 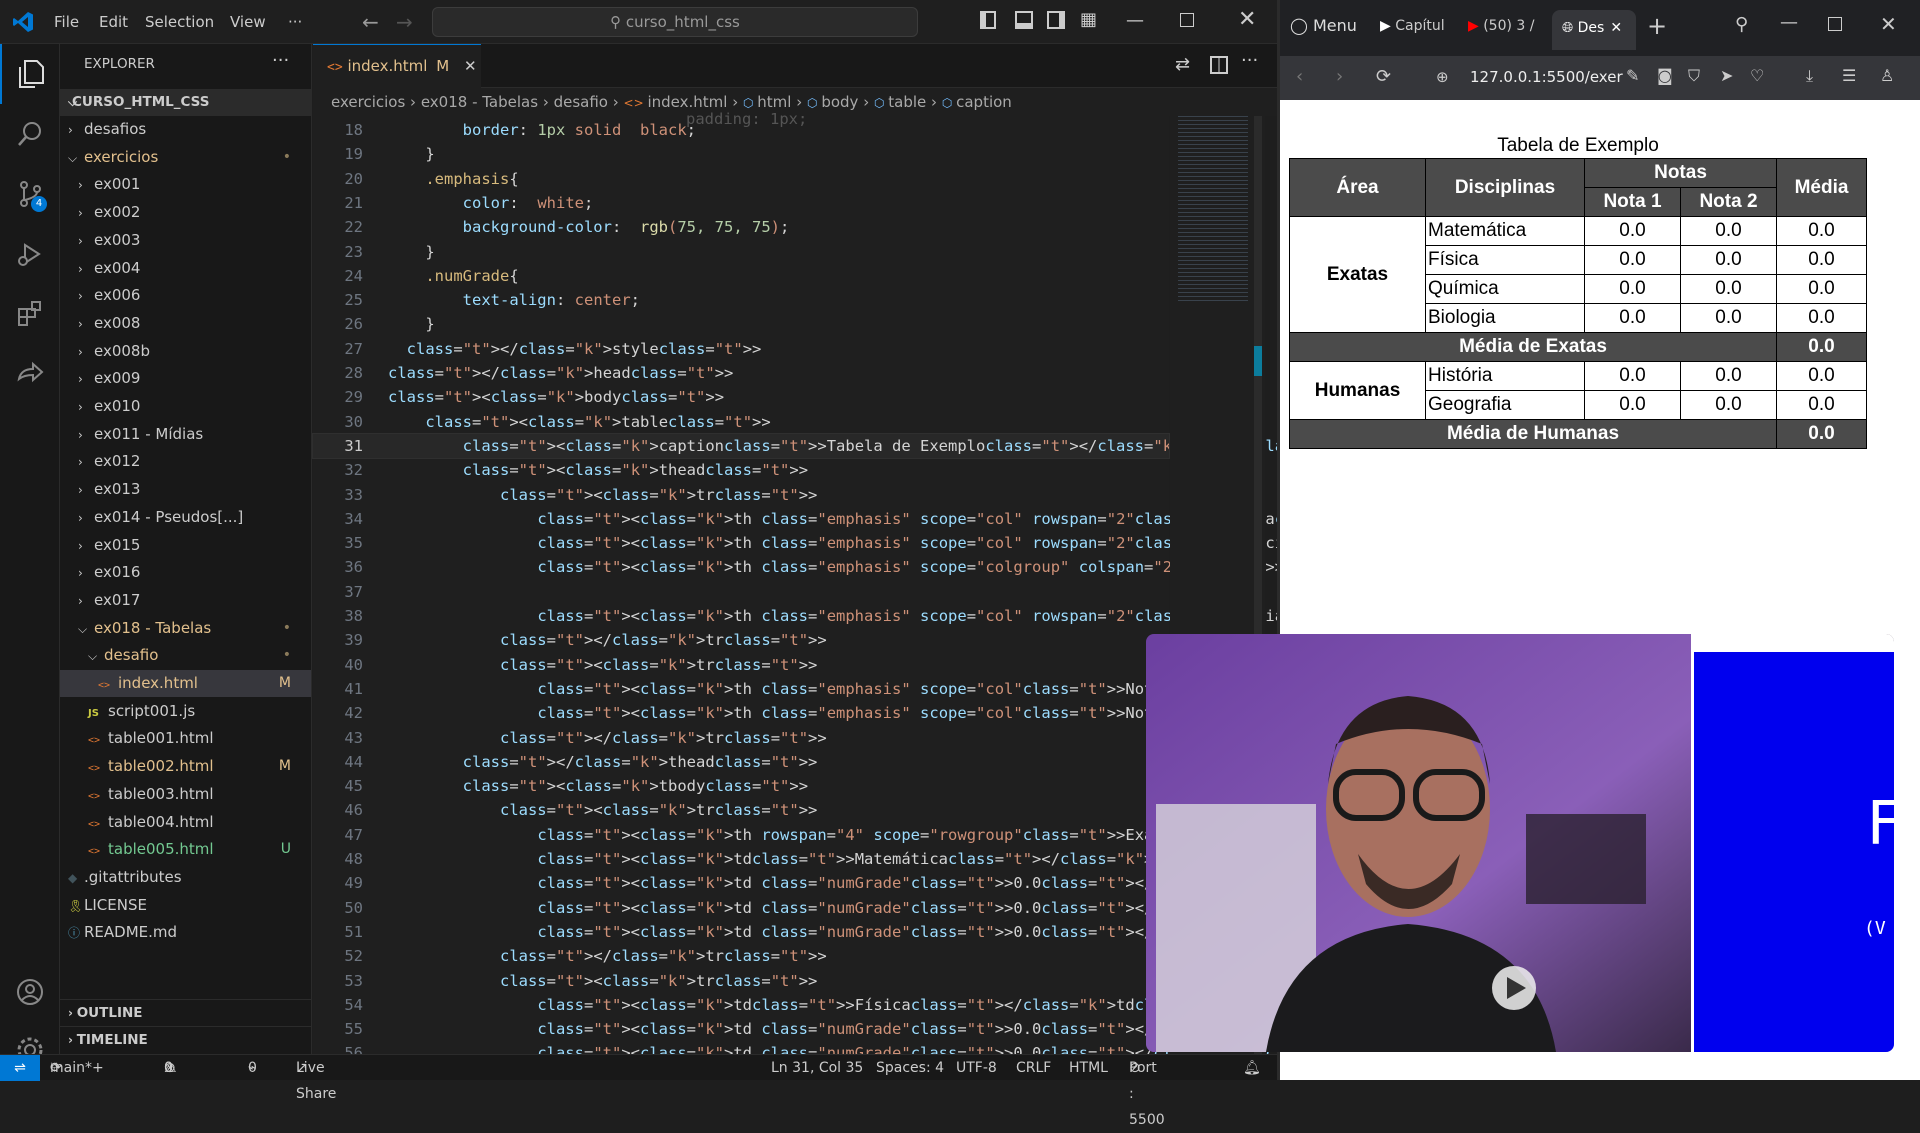 I want to click on settings-sliders-icon: ☰, so click(x=1849, y=75).